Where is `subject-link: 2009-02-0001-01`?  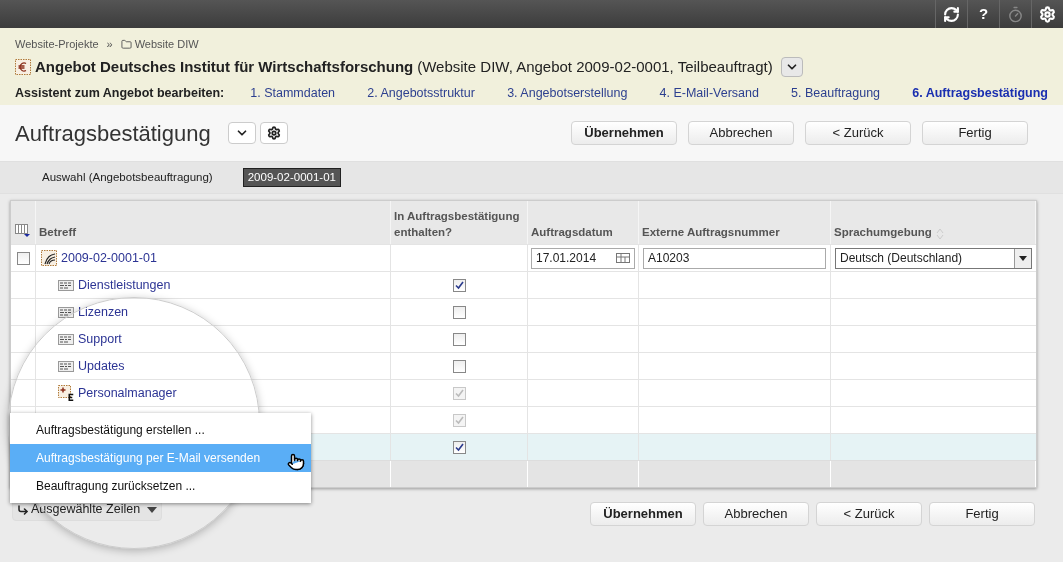 subject-link: 2009-02-0001-01 is located at coordinates (109, 258).